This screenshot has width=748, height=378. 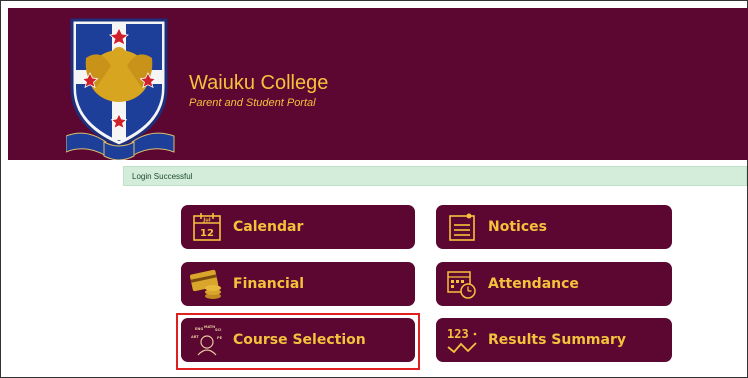 I want to click on attendance-button: Attendance, so click(x=554, y=284).